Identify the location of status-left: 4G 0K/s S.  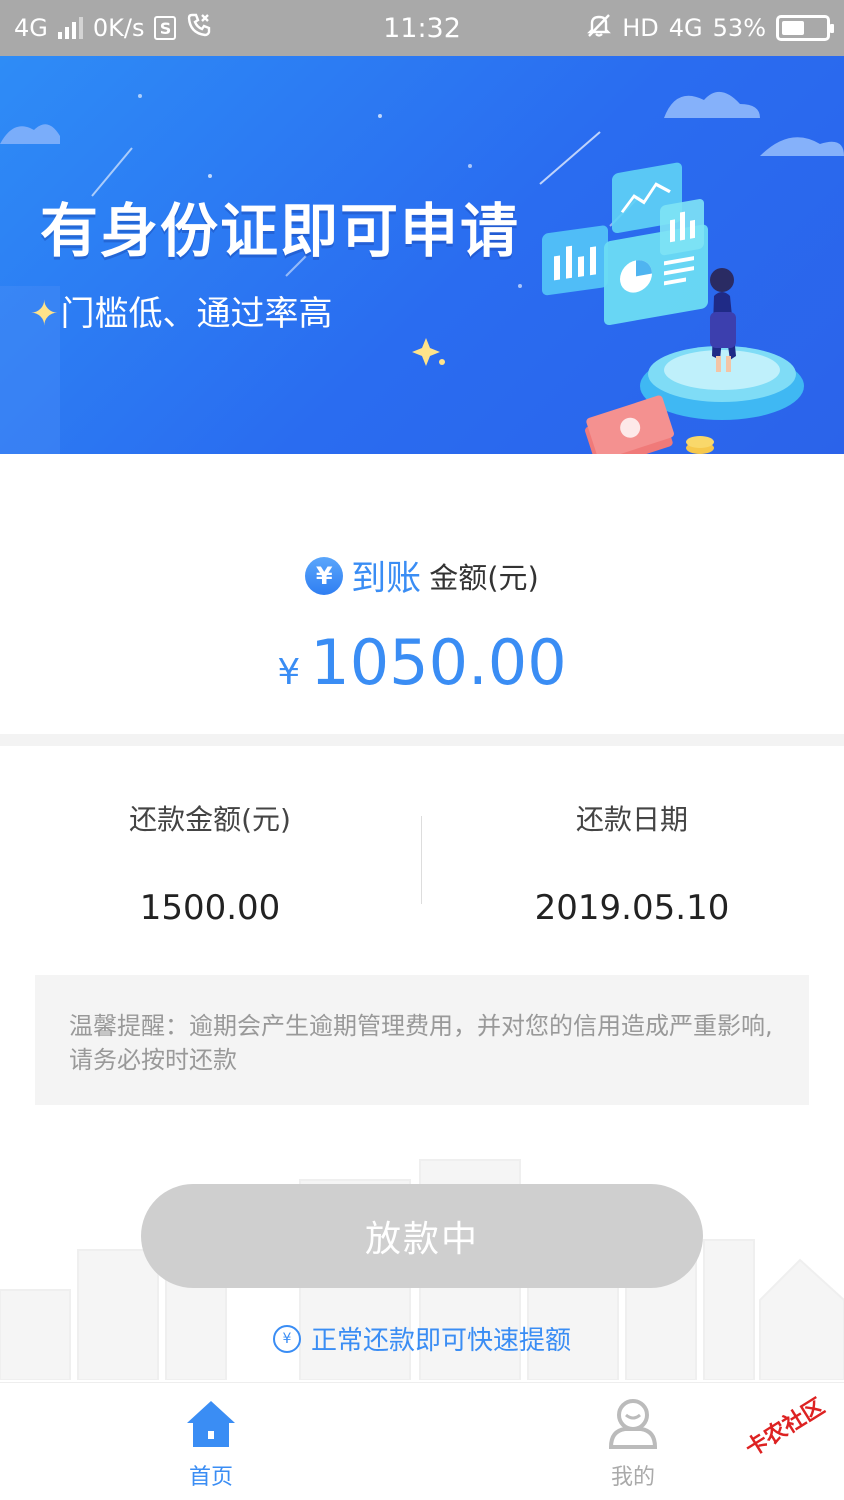
(113, 28).